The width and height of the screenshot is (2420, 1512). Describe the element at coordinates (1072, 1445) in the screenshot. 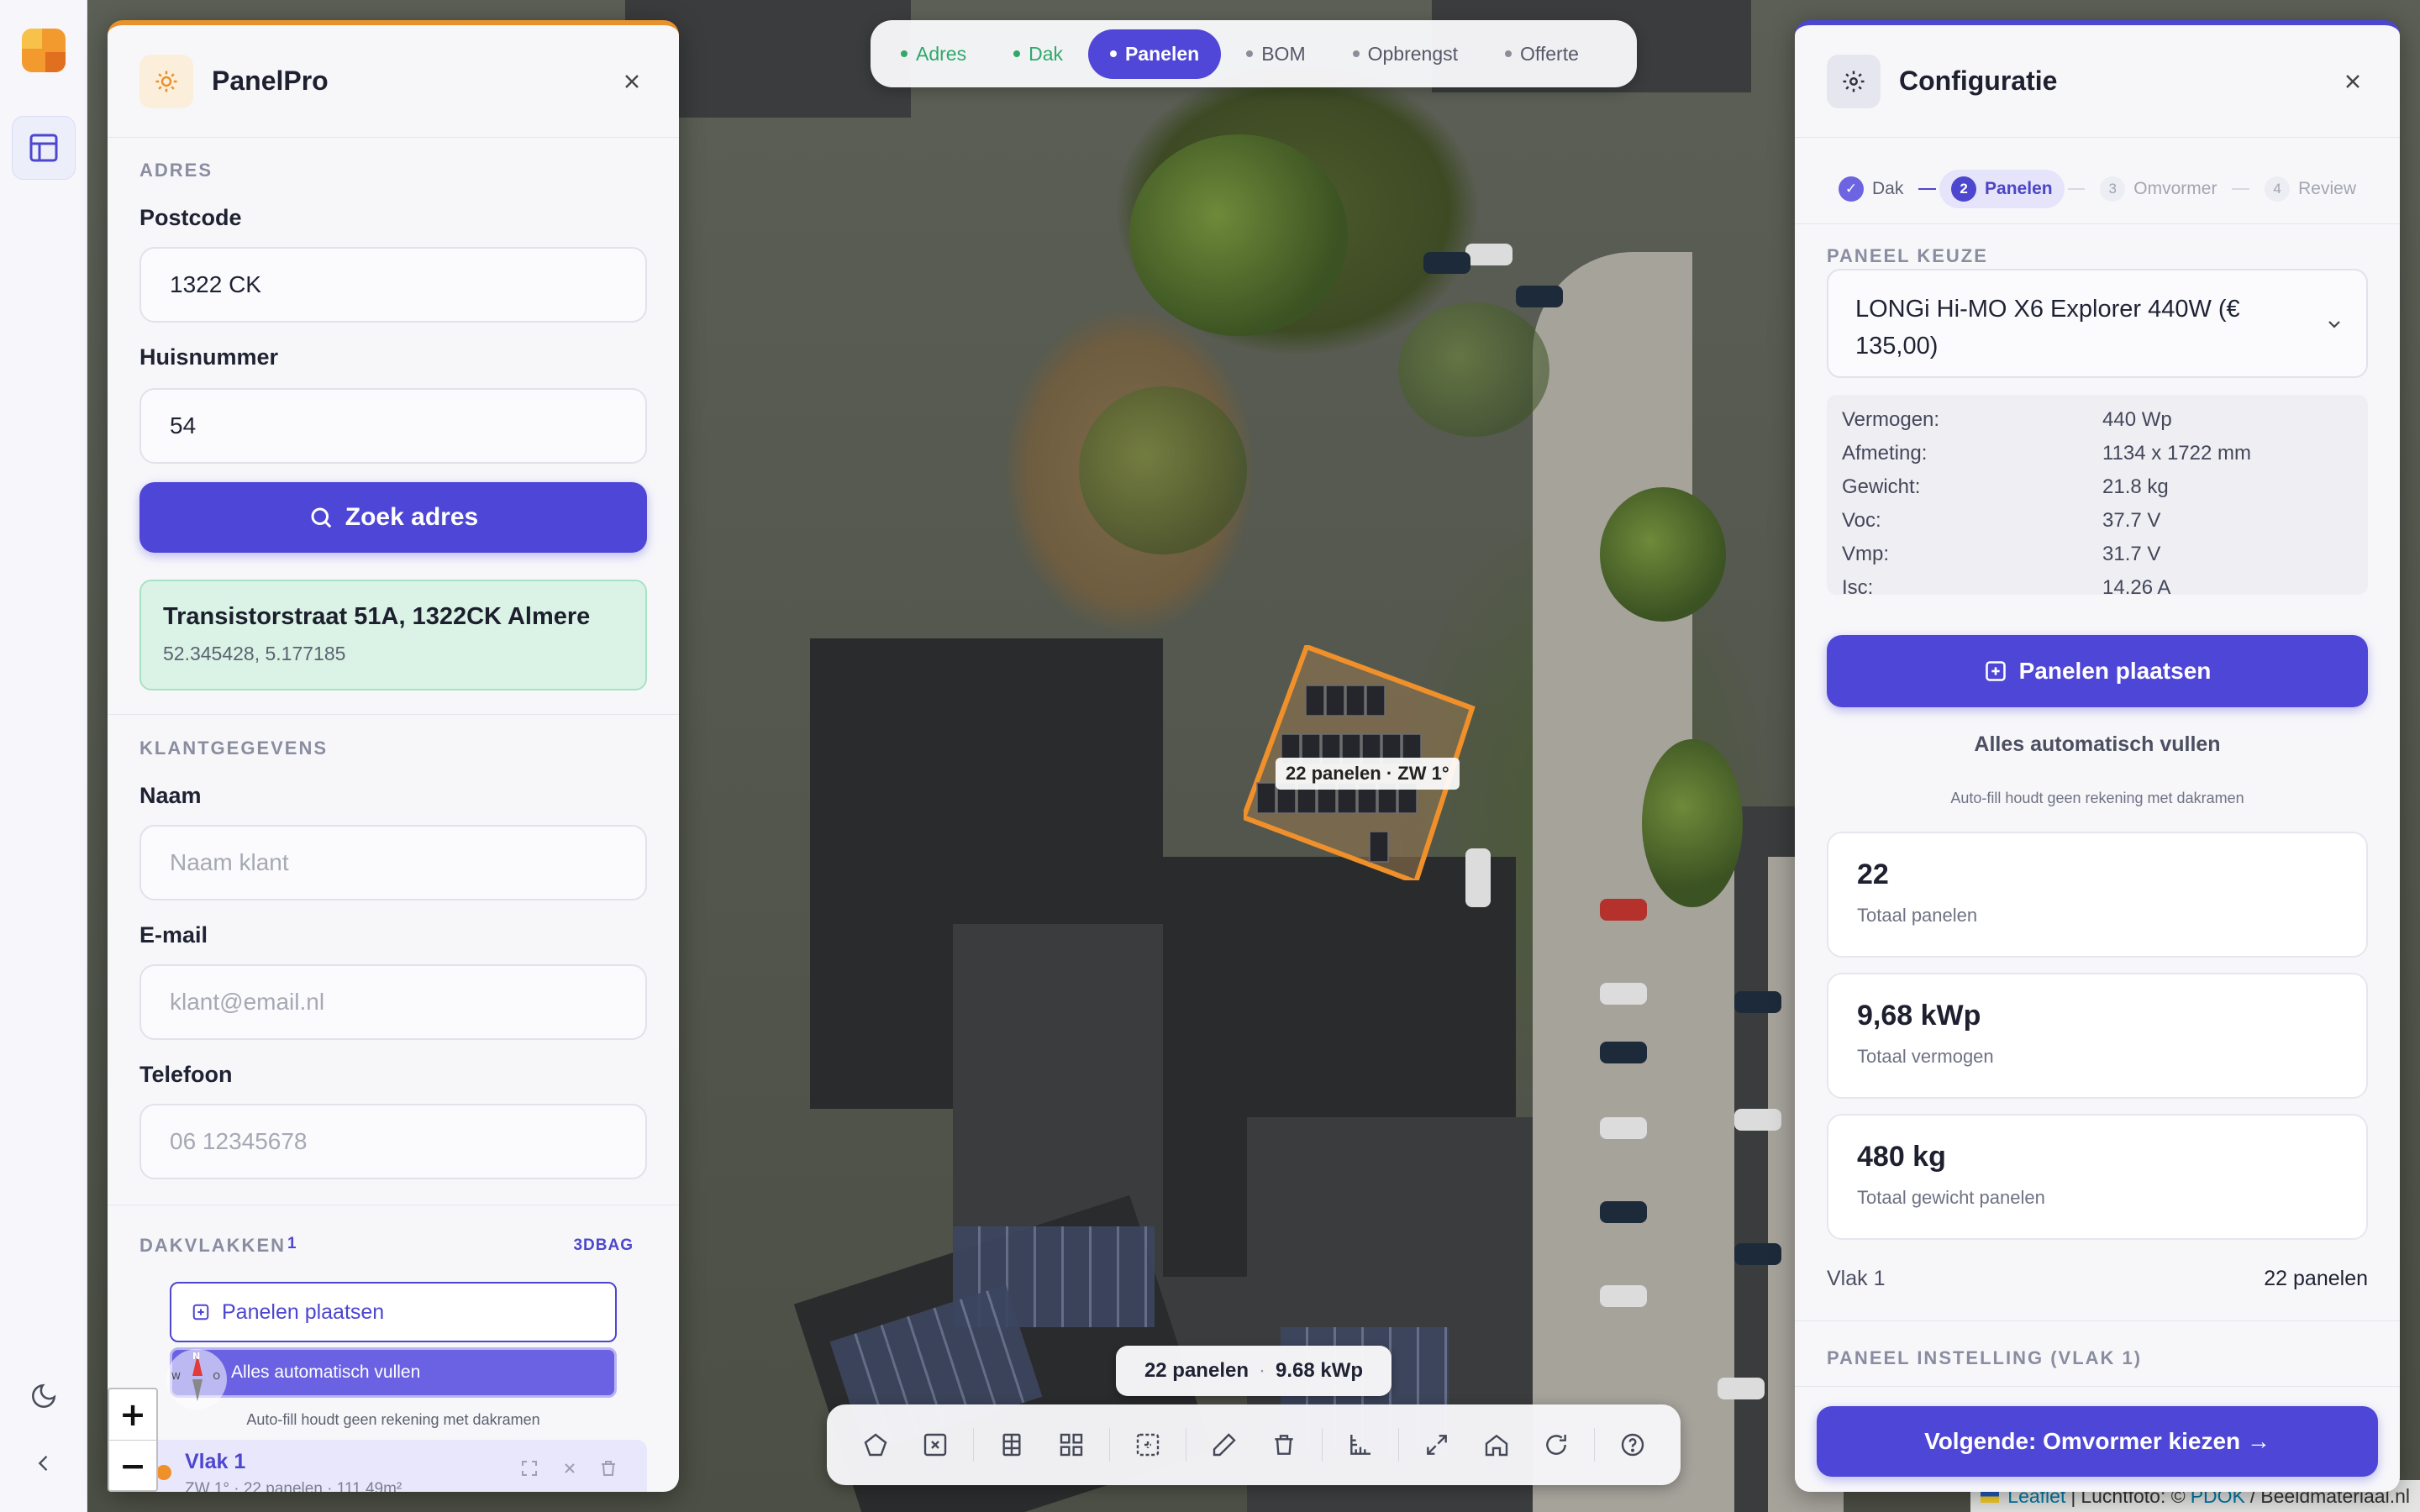

I see `panel-layout-tool` at that location.